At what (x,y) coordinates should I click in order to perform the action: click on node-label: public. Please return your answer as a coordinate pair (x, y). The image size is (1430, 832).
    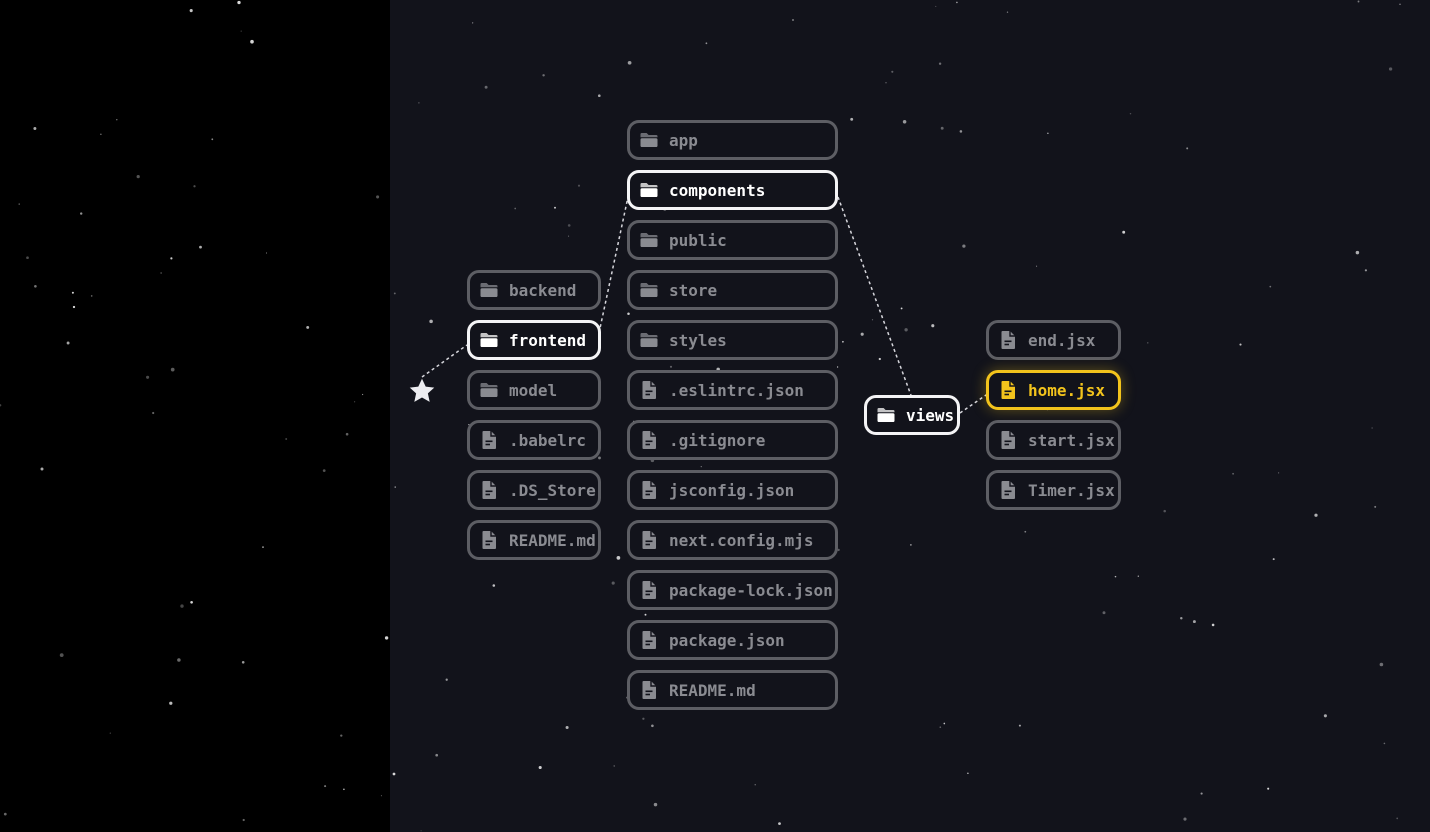
    Looking at the image, I should click on (698, 240).